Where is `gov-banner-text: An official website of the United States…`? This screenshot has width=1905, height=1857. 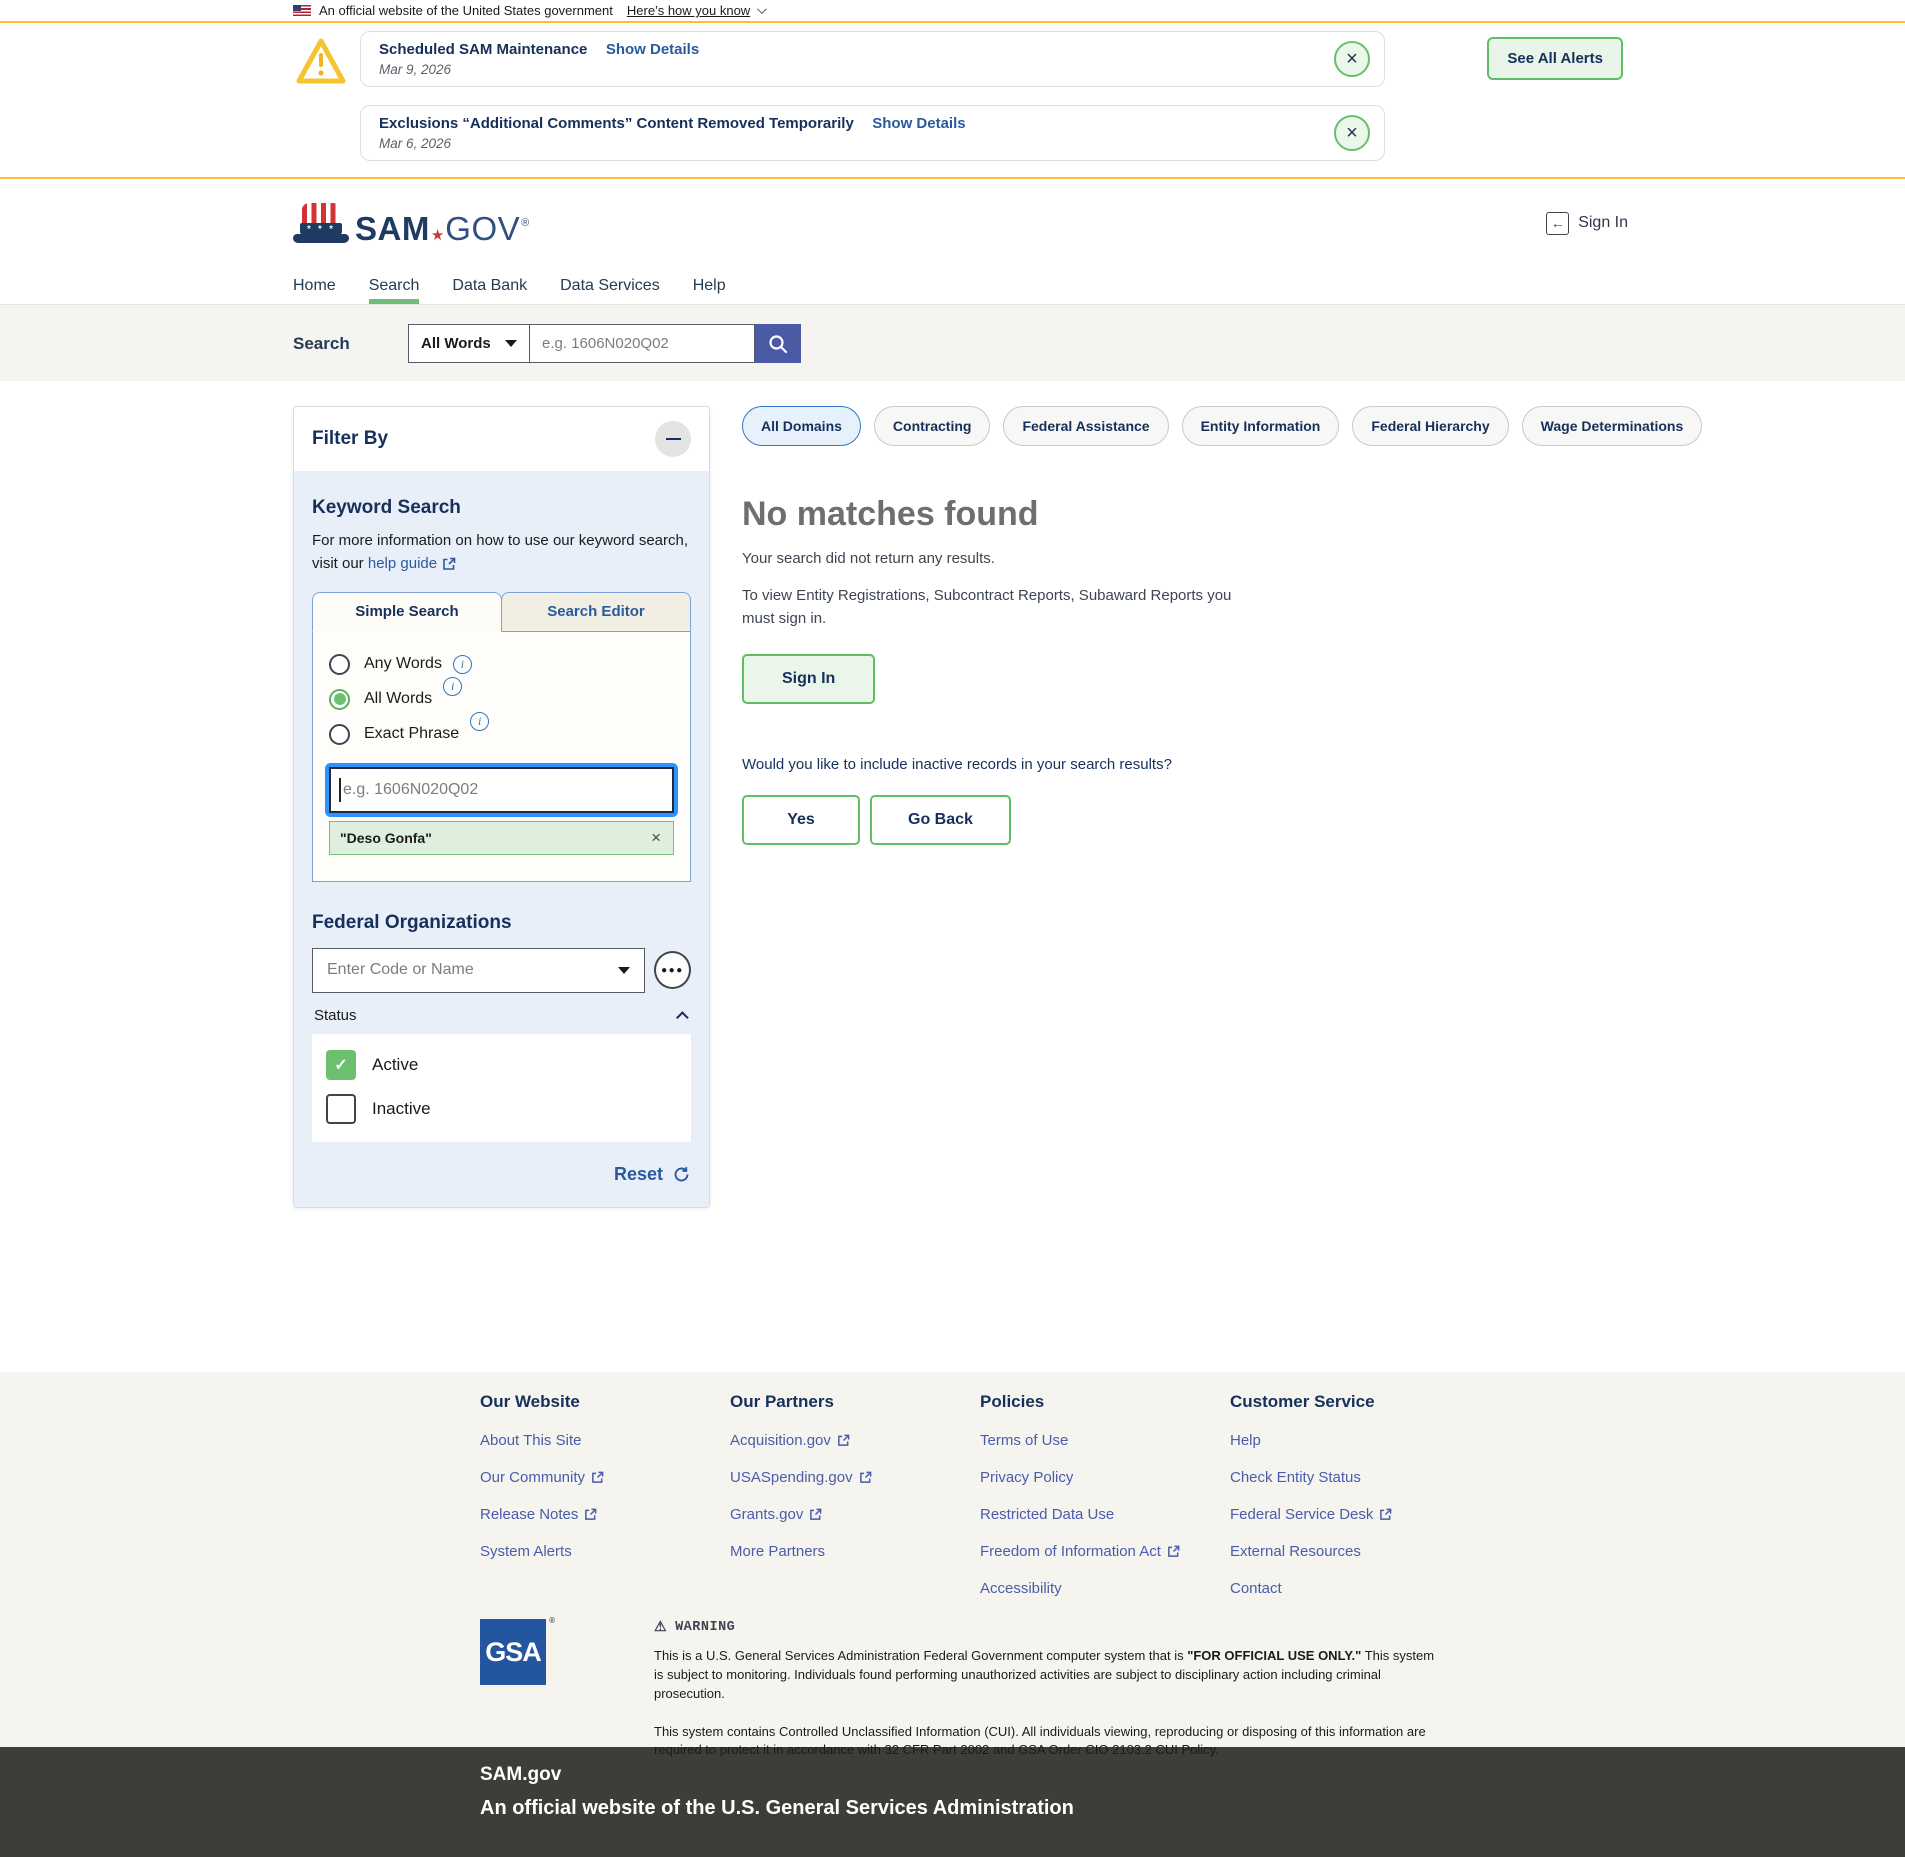 gov-banner-text: An official website of the United States… is located at coordinates (466, 10).